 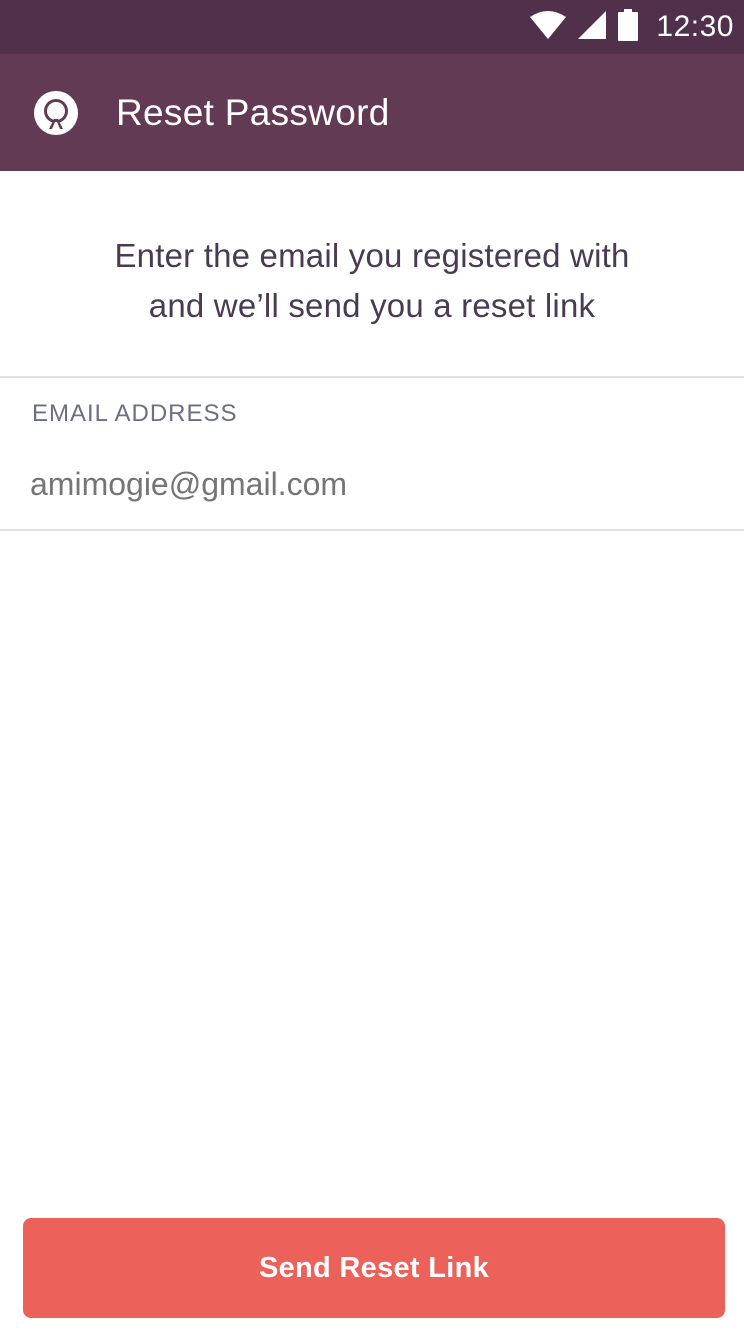 What do you see at coordinates (374, 1268) in the screenshot?
I see `send-reset-link-button: Send Reset Link` at bounding box center [374, 1268].